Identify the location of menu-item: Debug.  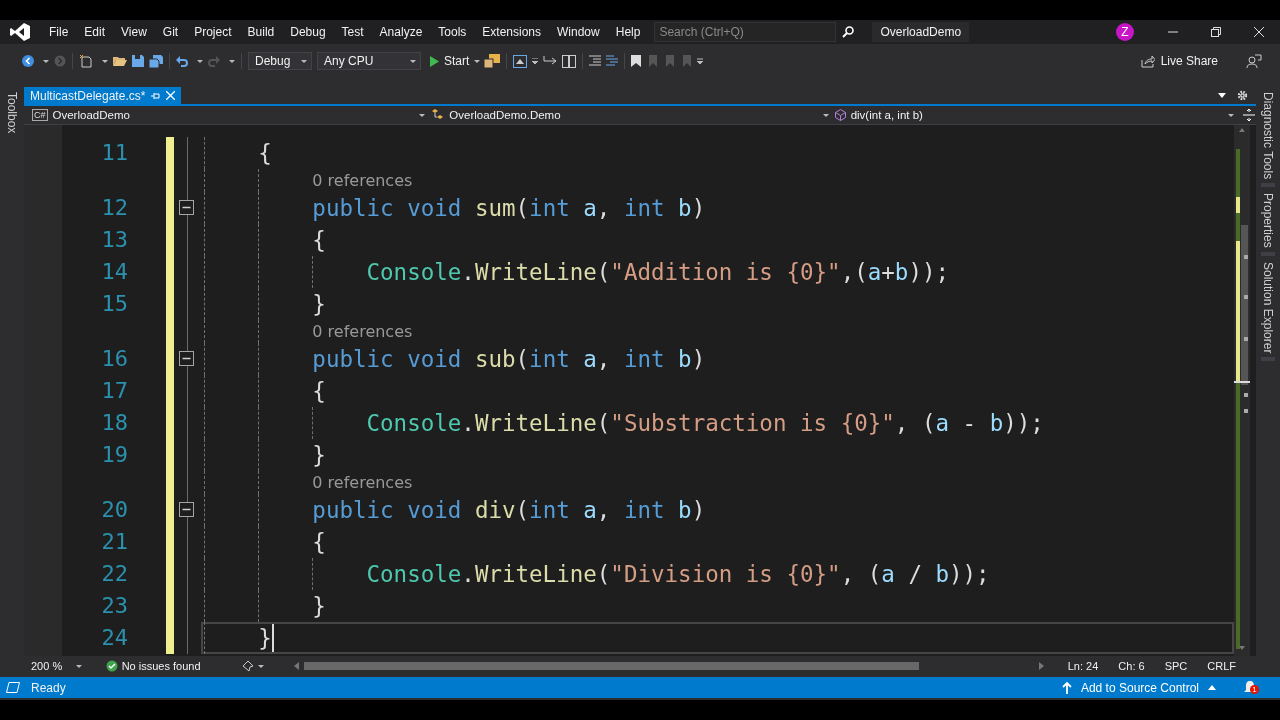
(308, 32).